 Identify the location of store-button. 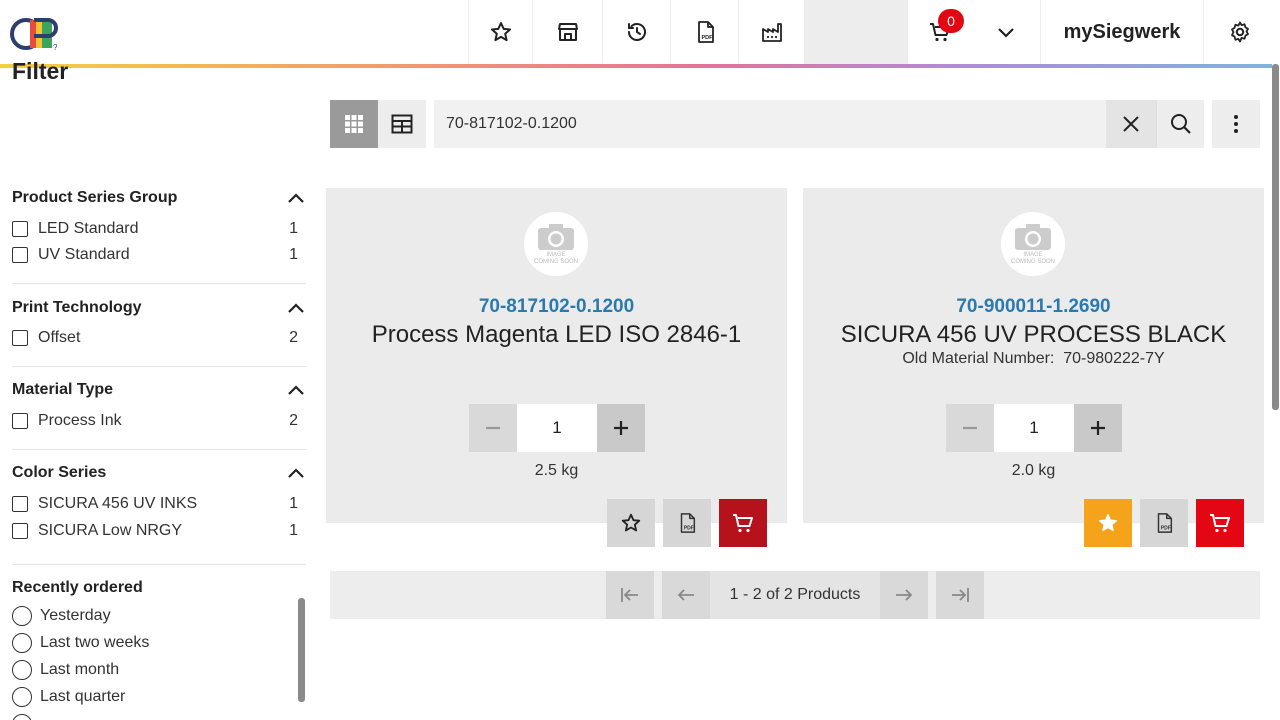
(567, 32).